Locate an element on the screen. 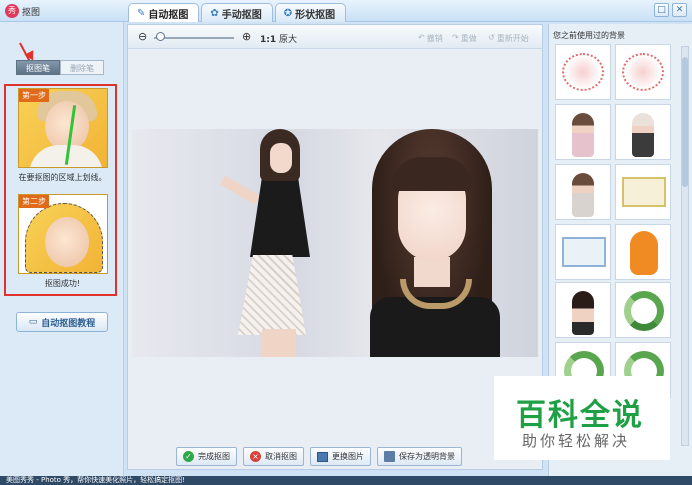  gear-icon: ✿ is located at coordinates (214, 13).